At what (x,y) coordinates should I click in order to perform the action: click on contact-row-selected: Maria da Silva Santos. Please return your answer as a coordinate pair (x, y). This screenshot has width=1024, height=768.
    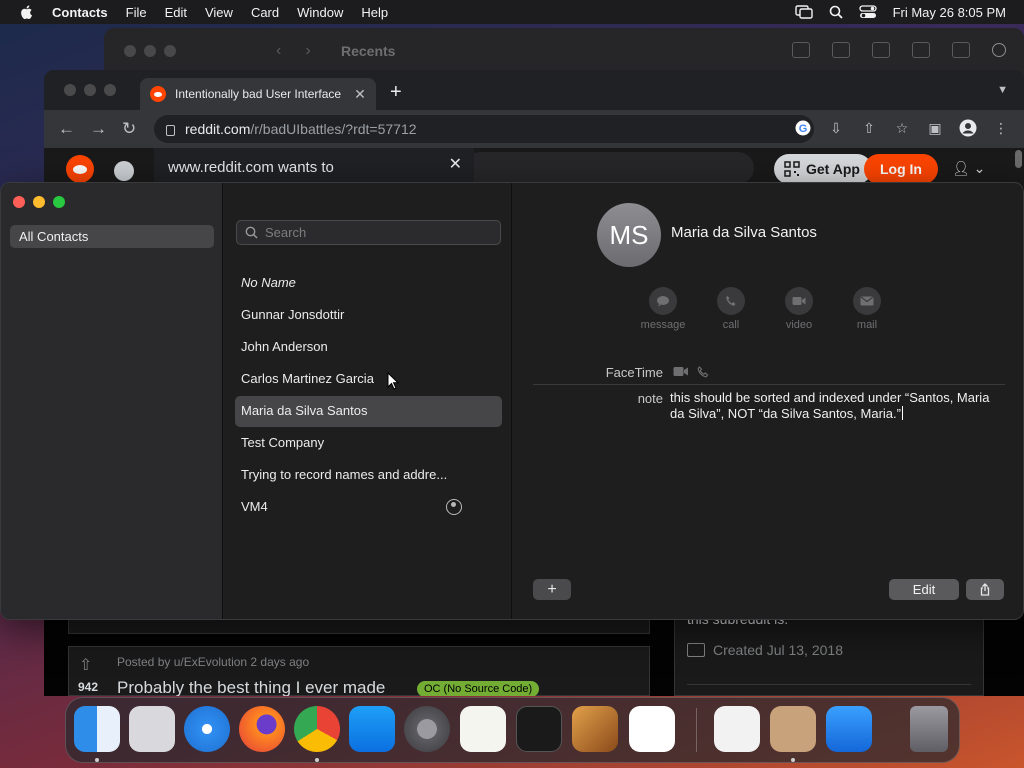
    Looking at the image, I should click on (368, 411).